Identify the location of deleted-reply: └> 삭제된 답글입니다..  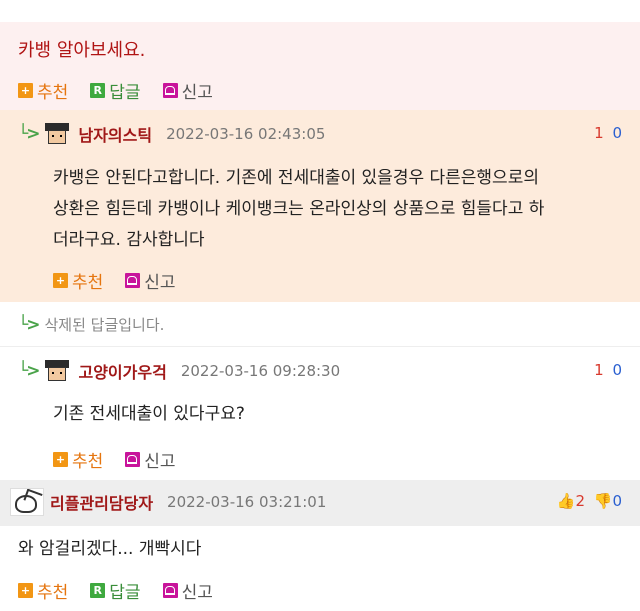
(320, 324).